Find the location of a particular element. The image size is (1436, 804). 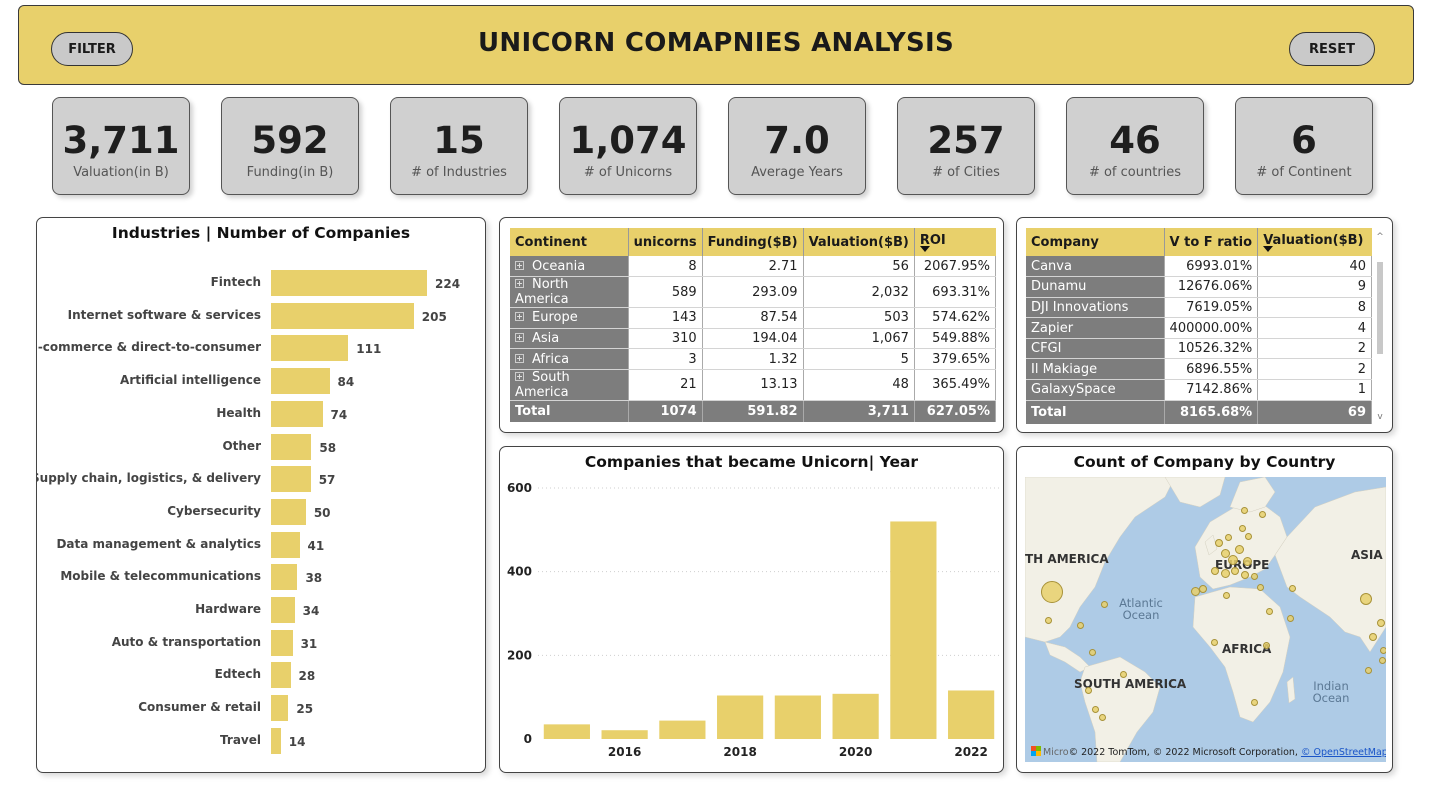

table-row: North America 589 293.09 2,032 693.31% is located at coordinates (753, 292).